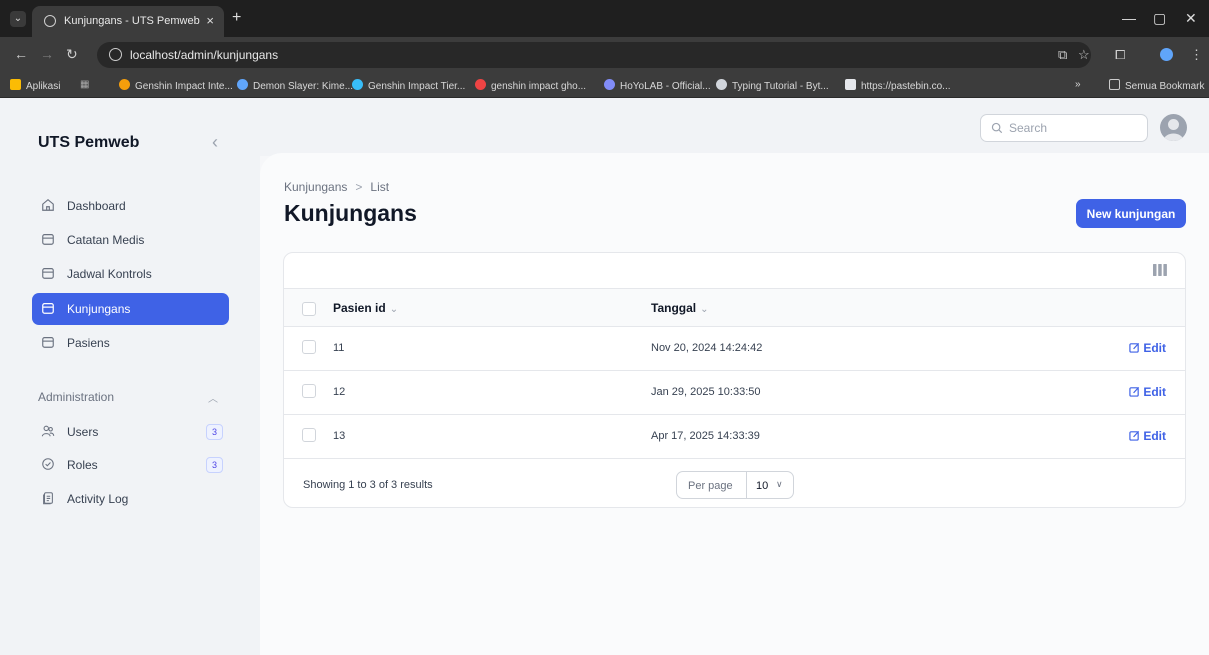 The image size is (1209, 655). I want to click on extensions-icon: ⧠, so click(1120, 55).